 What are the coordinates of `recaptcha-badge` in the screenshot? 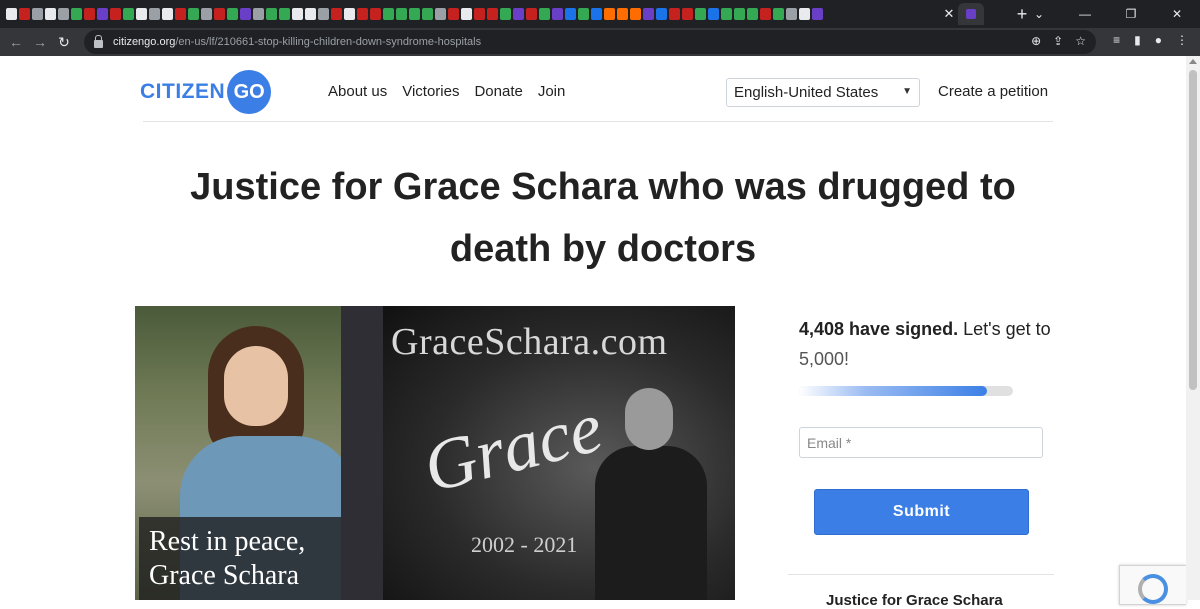 It's located at (1152, 585).